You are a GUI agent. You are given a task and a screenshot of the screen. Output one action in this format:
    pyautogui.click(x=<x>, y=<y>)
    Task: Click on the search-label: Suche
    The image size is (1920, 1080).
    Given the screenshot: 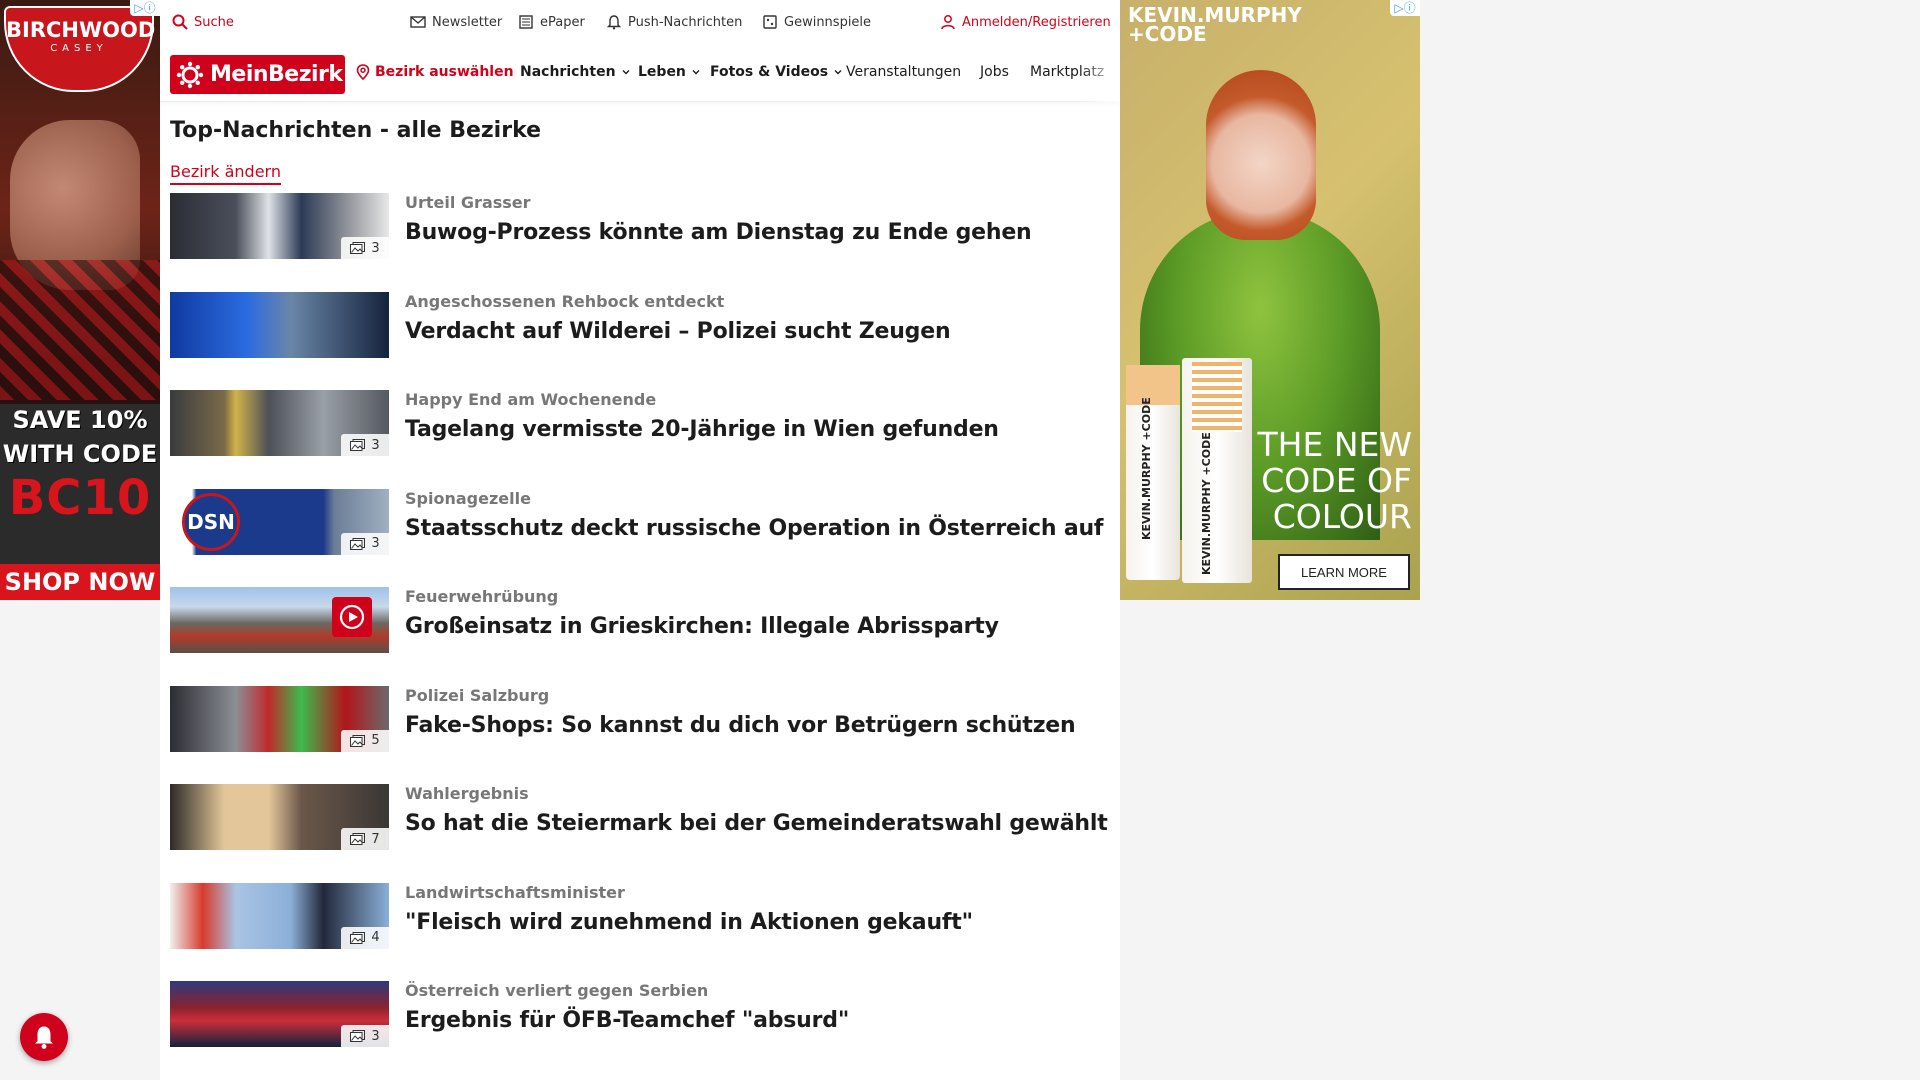 What is the action you would take?
    pyautogui.click(x=214, y=22)
    